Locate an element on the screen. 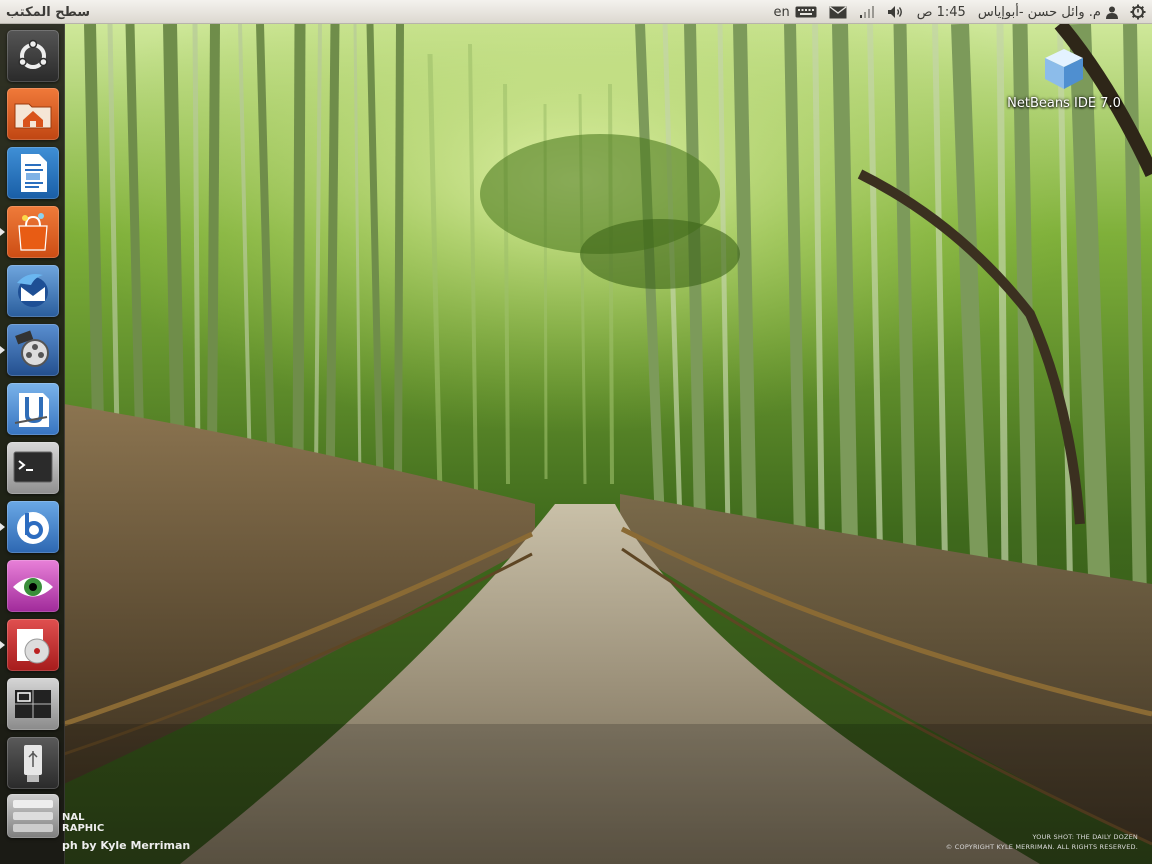 This screenshot has height=864, width=1152. signal-bars-icon is located at coordinates (866, 12).